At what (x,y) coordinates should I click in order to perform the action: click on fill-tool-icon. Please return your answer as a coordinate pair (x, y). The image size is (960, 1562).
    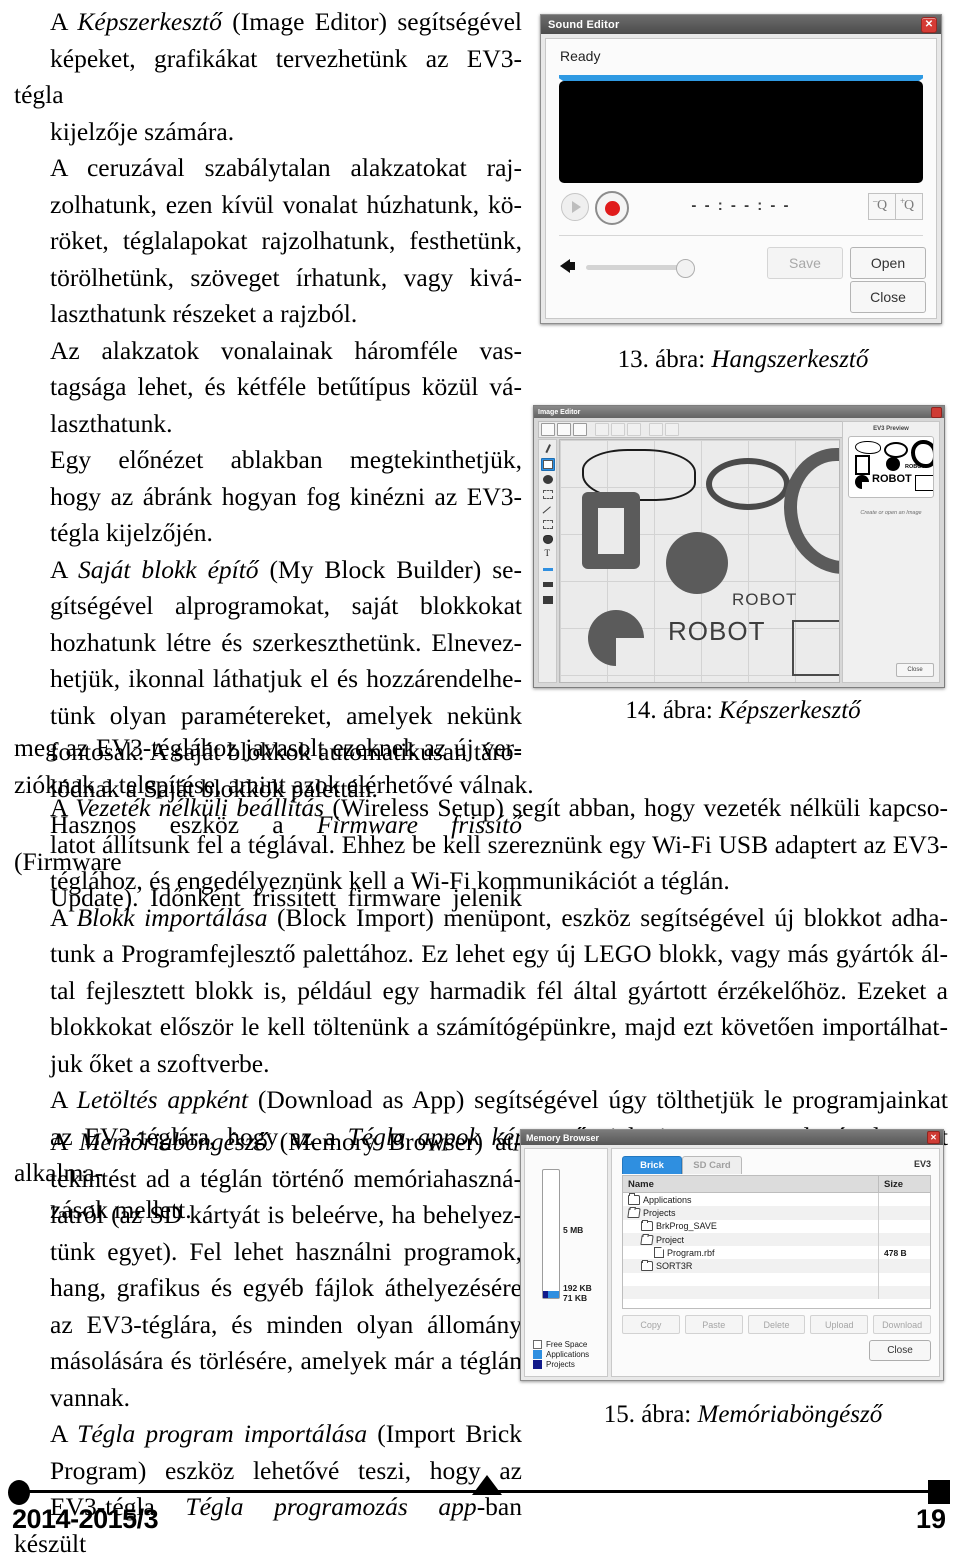
    Looking at the image, I should click on (548, 539).